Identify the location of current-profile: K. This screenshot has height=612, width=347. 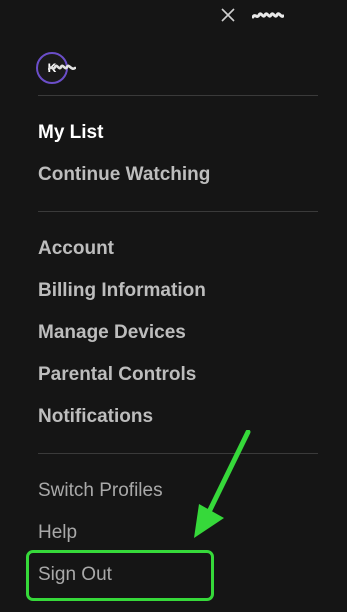
(56, 68).